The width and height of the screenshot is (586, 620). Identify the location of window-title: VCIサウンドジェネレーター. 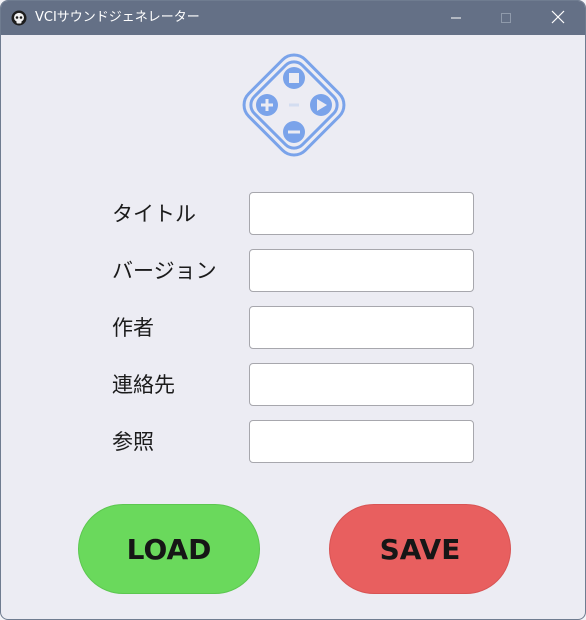
(117, 17).